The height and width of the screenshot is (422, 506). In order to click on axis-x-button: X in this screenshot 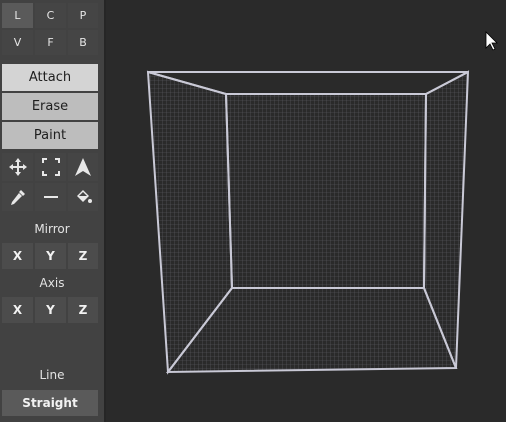, I will do `click(17, 310)`.